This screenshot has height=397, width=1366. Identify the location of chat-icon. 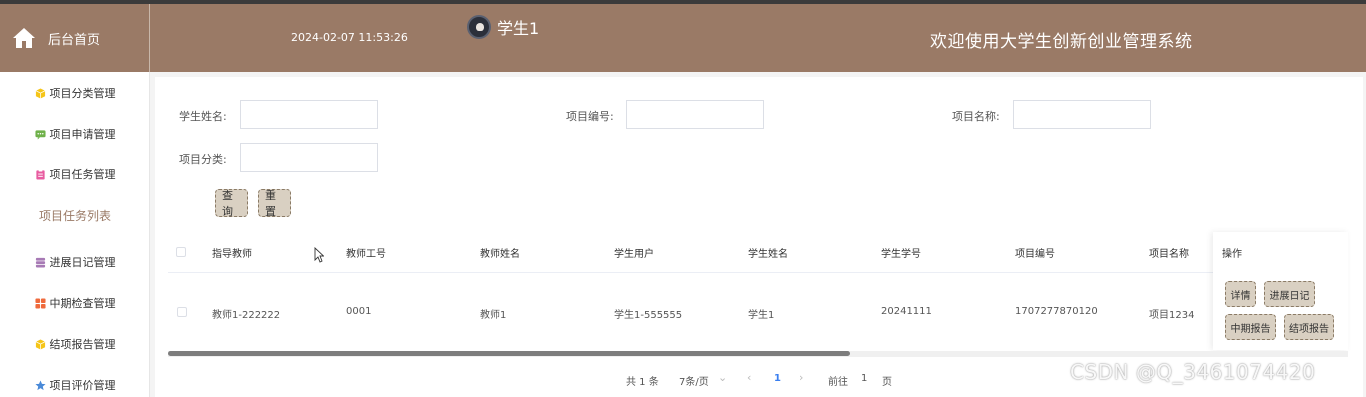
(40, 134).